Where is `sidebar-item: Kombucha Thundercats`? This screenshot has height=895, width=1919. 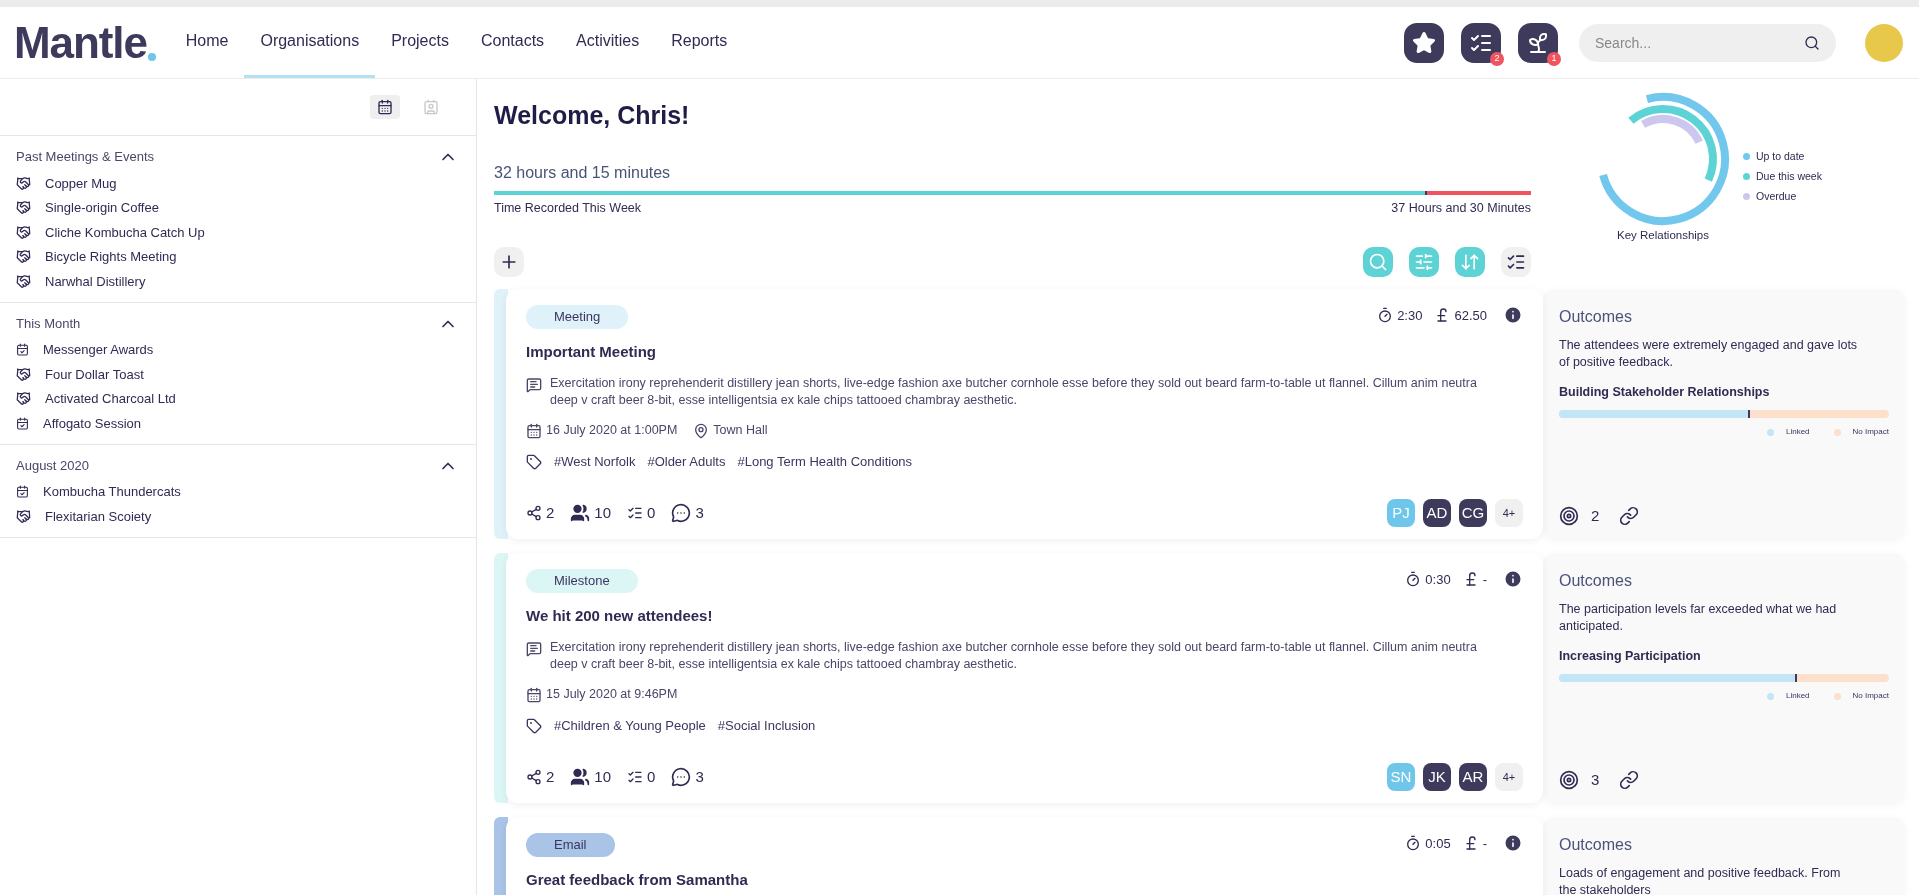
sidebar-item: Kombucha Thundercats is located at coordinates (112, 492).